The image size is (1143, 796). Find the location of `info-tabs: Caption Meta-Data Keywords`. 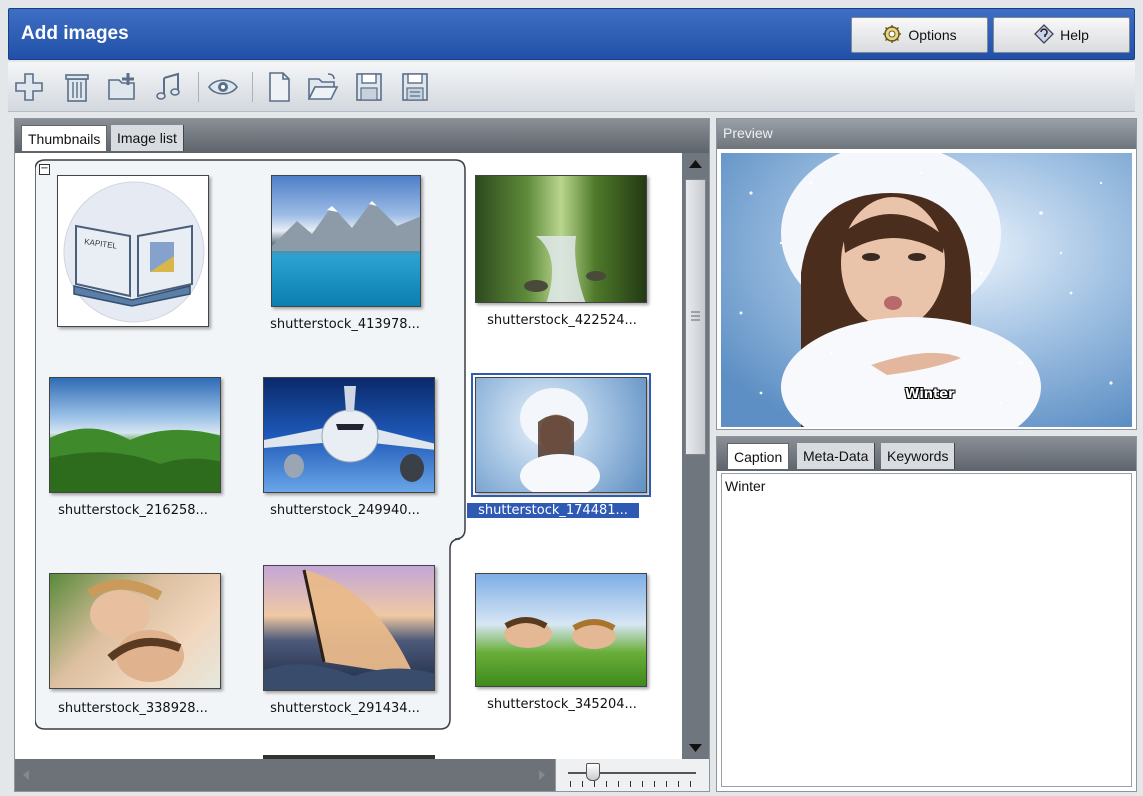

info-tabs: Caption Meta-Data Keywords is located at coordinates (926, 454).